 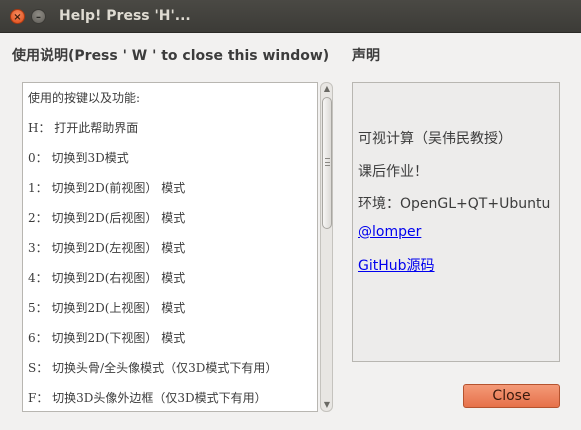 What do you see at coordinates (38, 16) in the screenshot?
I see `window-minimize-button: –` at bounding box center [38, 16].